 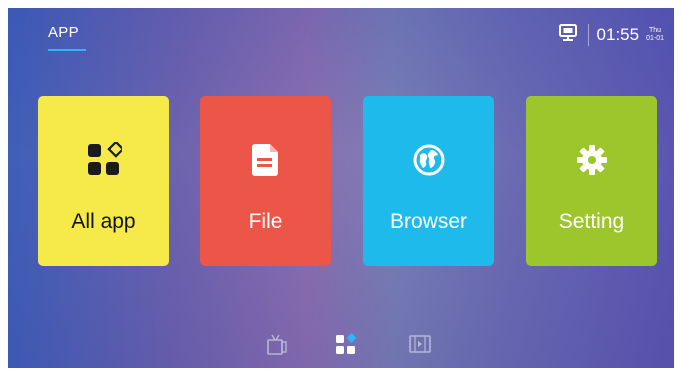 What do you see at coordinates (265, 221) in the screenshot?
I see `file-label: File` at bounding box center [265, 221].